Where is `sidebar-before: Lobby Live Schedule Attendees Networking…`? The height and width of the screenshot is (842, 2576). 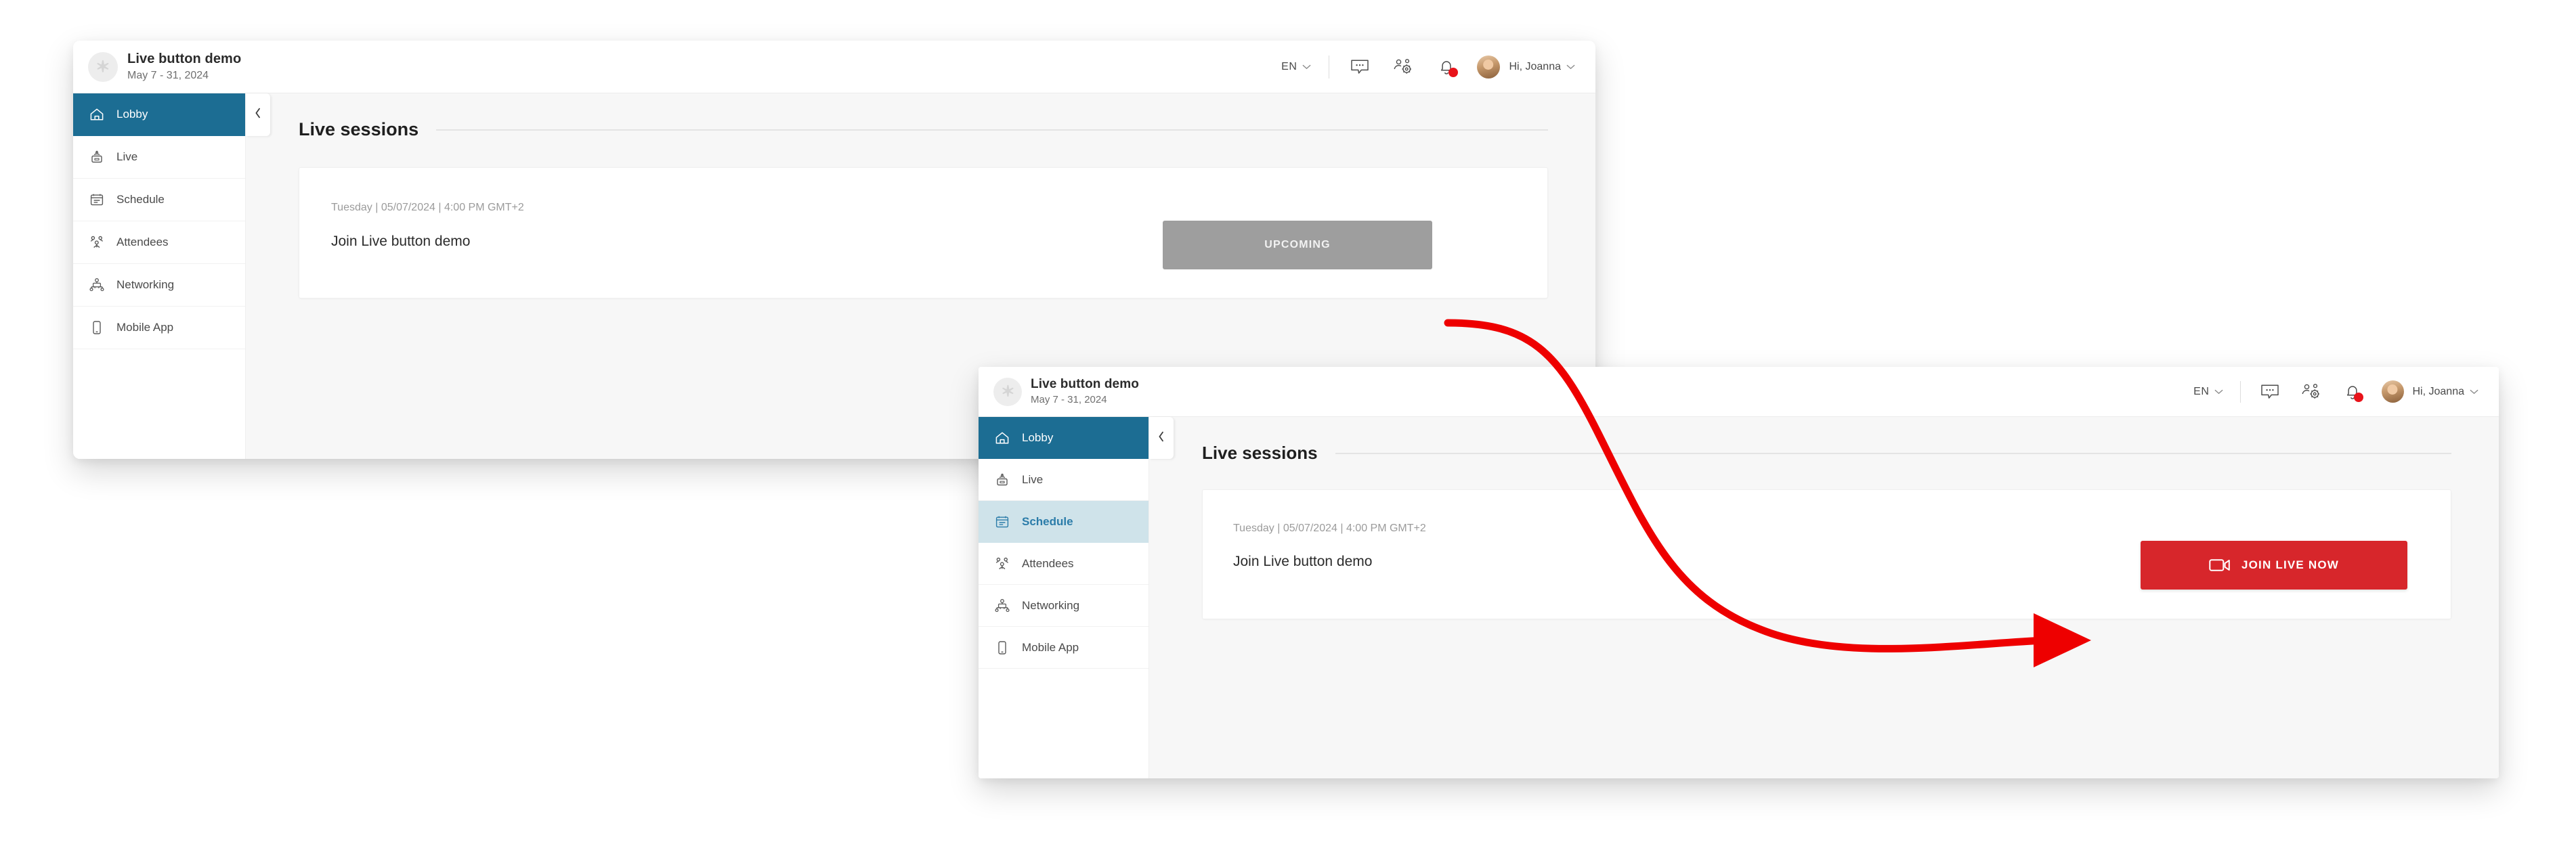
sidebar-before: Lobby Live Schedule Attendees Networking… is located at coordinates (171, 276).